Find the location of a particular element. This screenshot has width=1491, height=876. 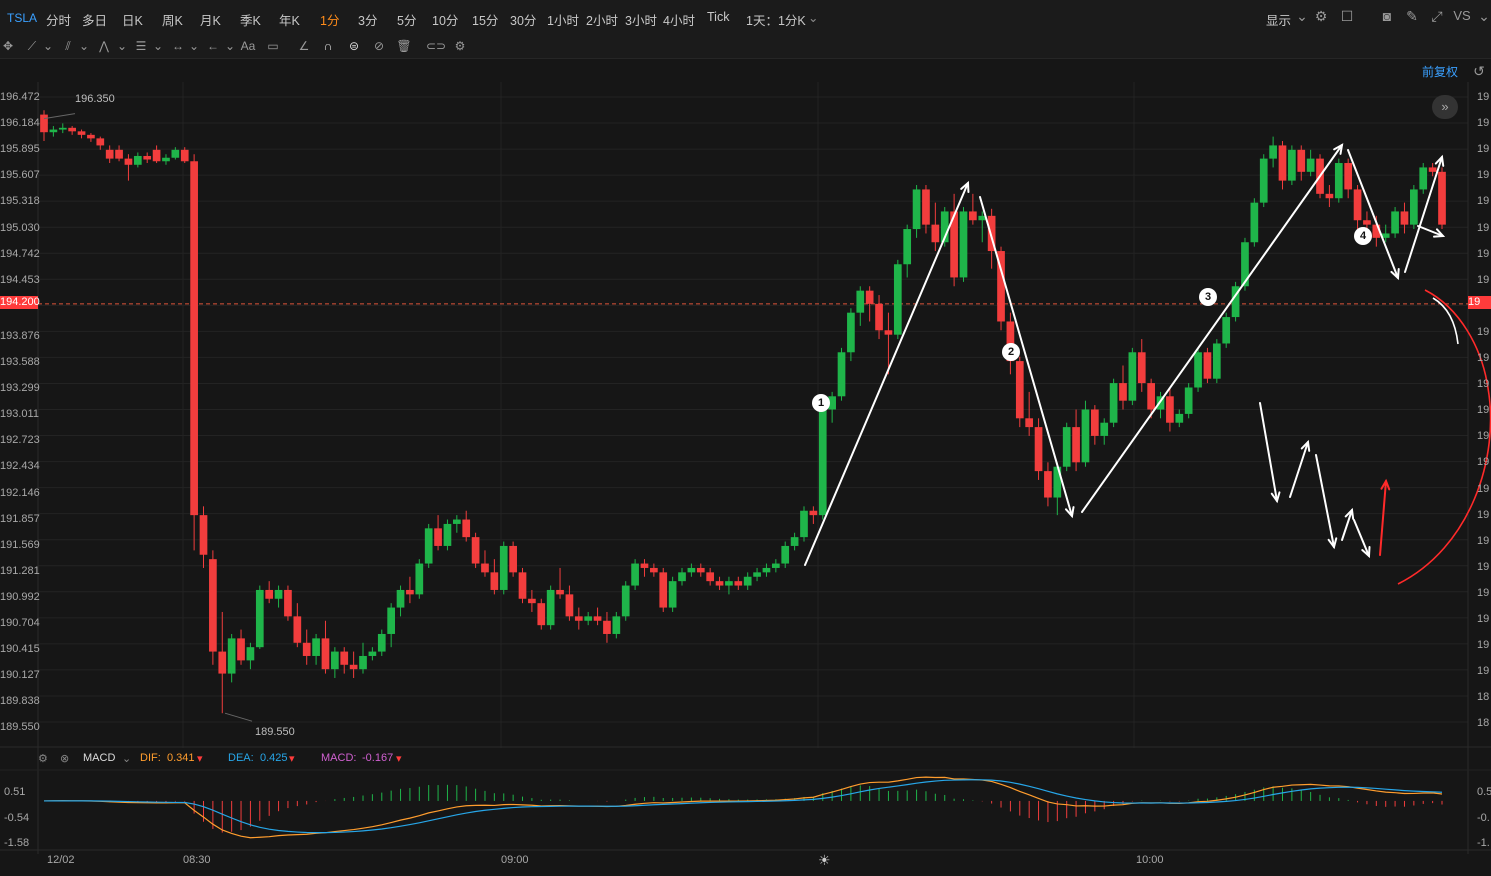

wave-label-2: 2 is located at coordinates (1011, 352).